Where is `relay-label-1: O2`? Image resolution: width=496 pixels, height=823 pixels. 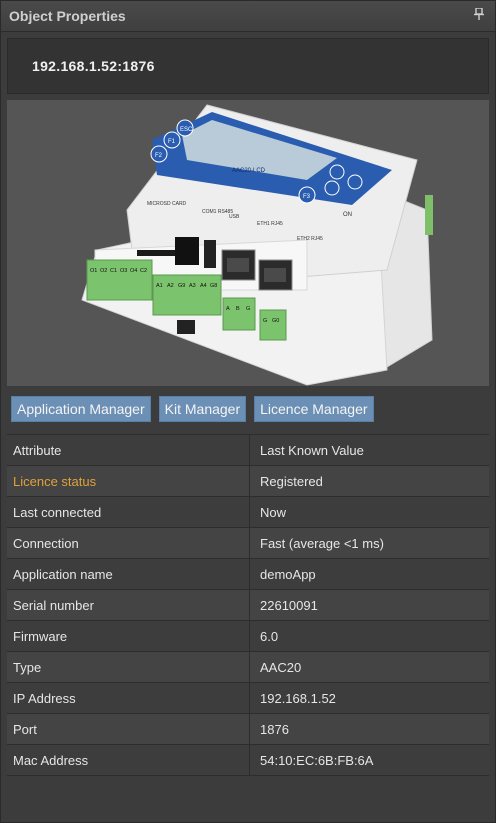
relay-label-1: O2 is located at coordinates (103, 271).